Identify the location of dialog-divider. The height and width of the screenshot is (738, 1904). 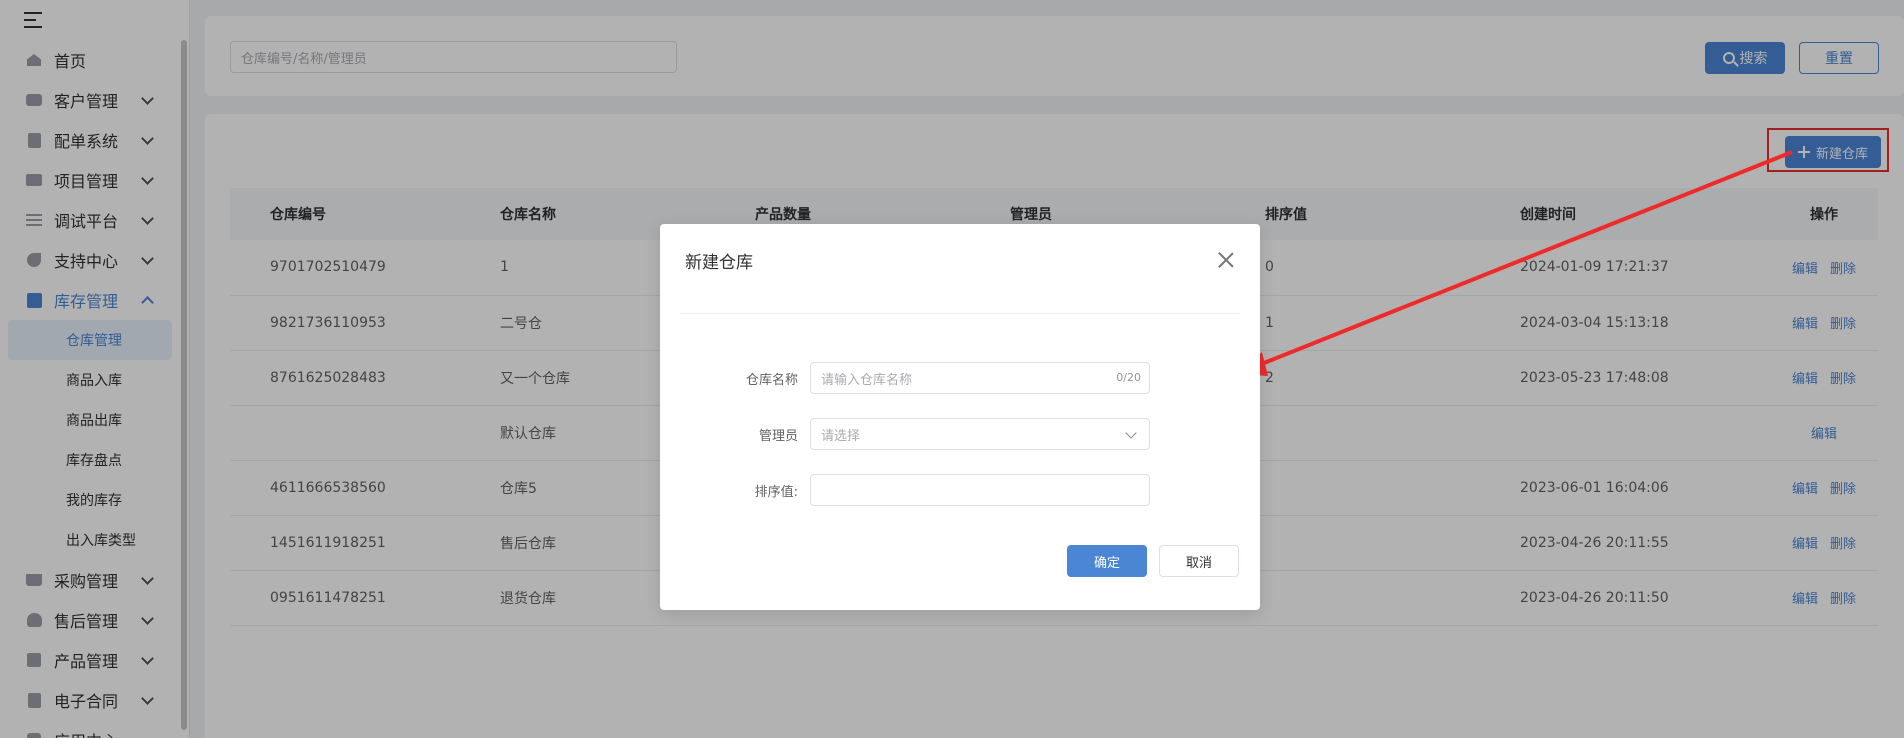
(960, 313).